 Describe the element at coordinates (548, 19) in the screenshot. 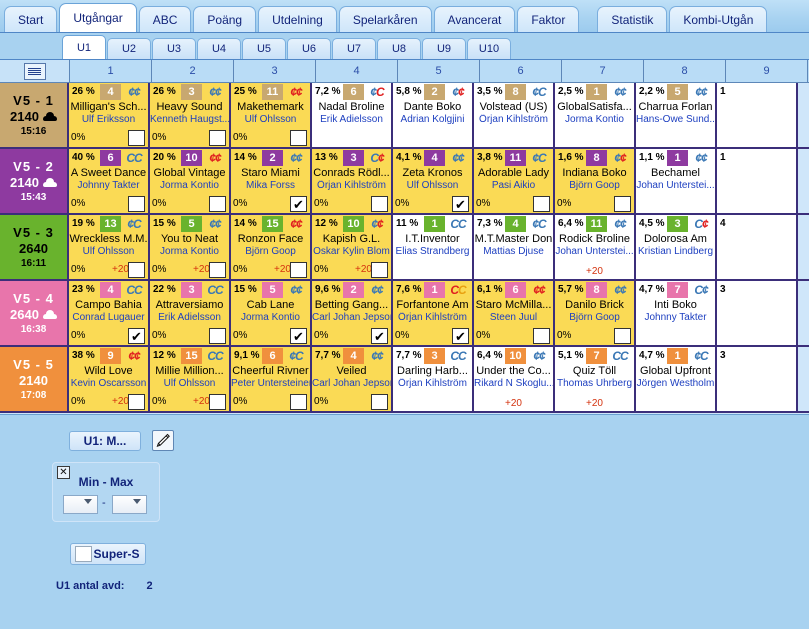

I see `tab-faktor: Faktor` at that location.